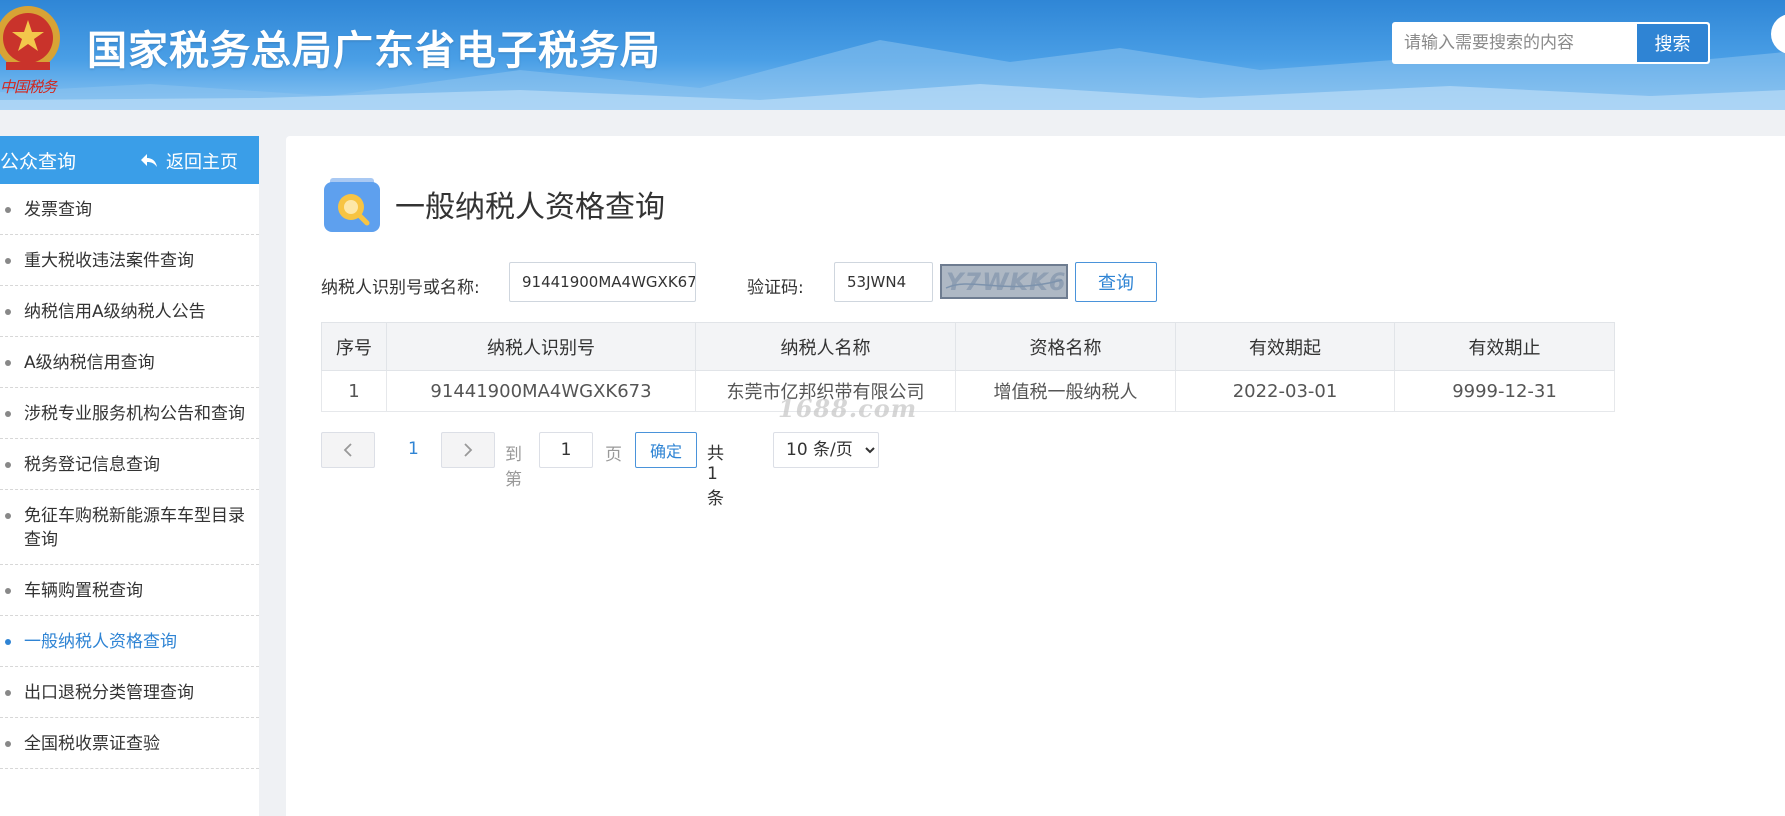  I want to click on sidebar-item: 税务登记信息查询, so click(129, 464).